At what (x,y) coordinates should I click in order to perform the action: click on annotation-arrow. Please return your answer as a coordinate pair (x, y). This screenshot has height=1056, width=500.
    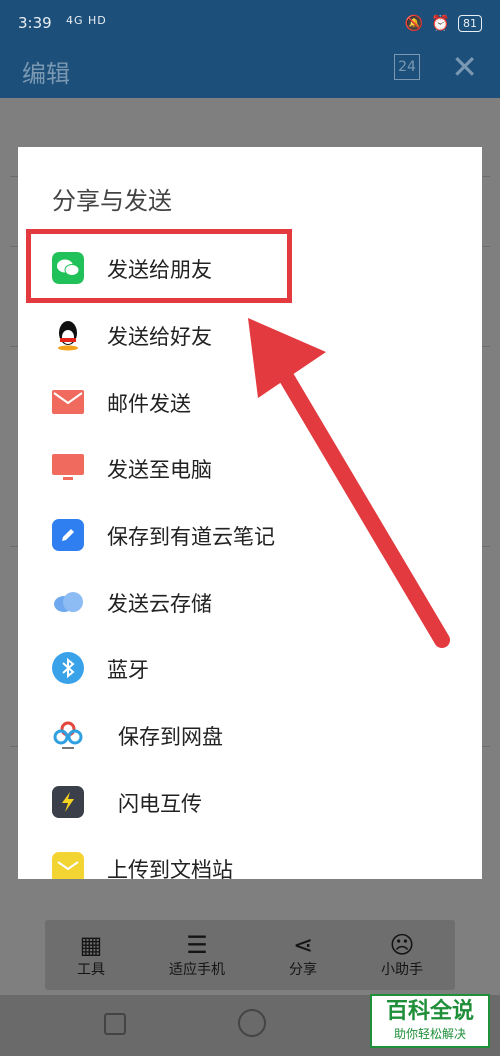
    Looking at the image, I should click on (349, 483).